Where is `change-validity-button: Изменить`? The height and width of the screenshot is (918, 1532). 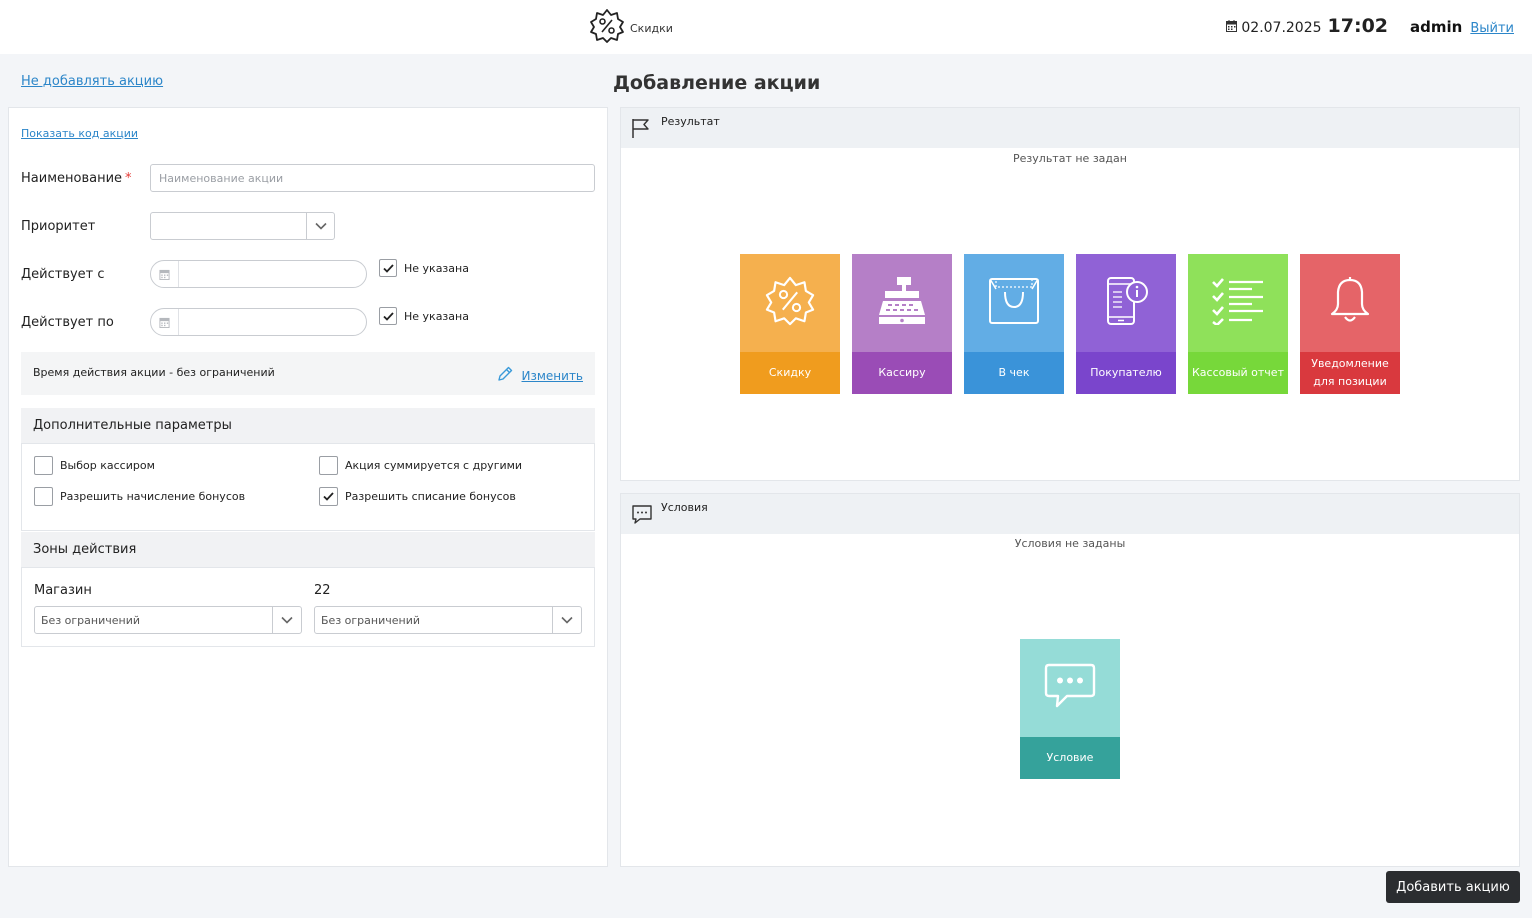
change-validity-button: Изменить is located at coordinates (540, 375).